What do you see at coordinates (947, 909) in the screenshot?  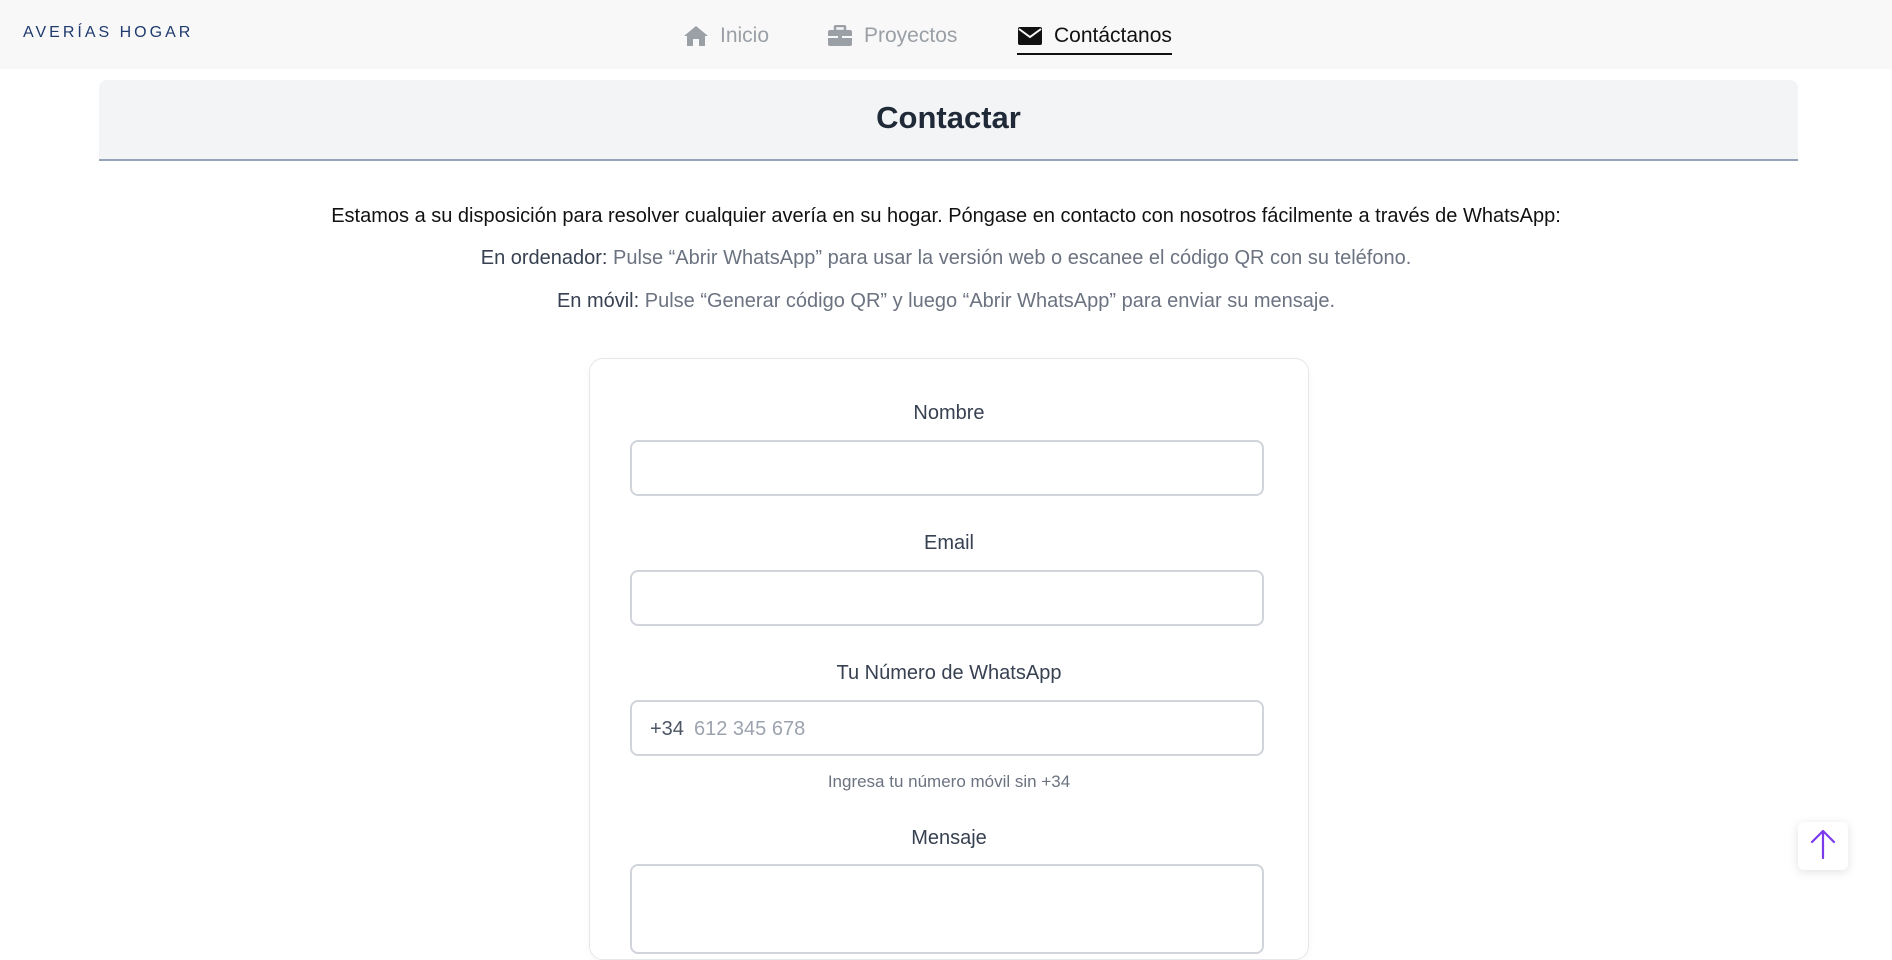 I see `message-textarea` at bounding box center [947, 909].